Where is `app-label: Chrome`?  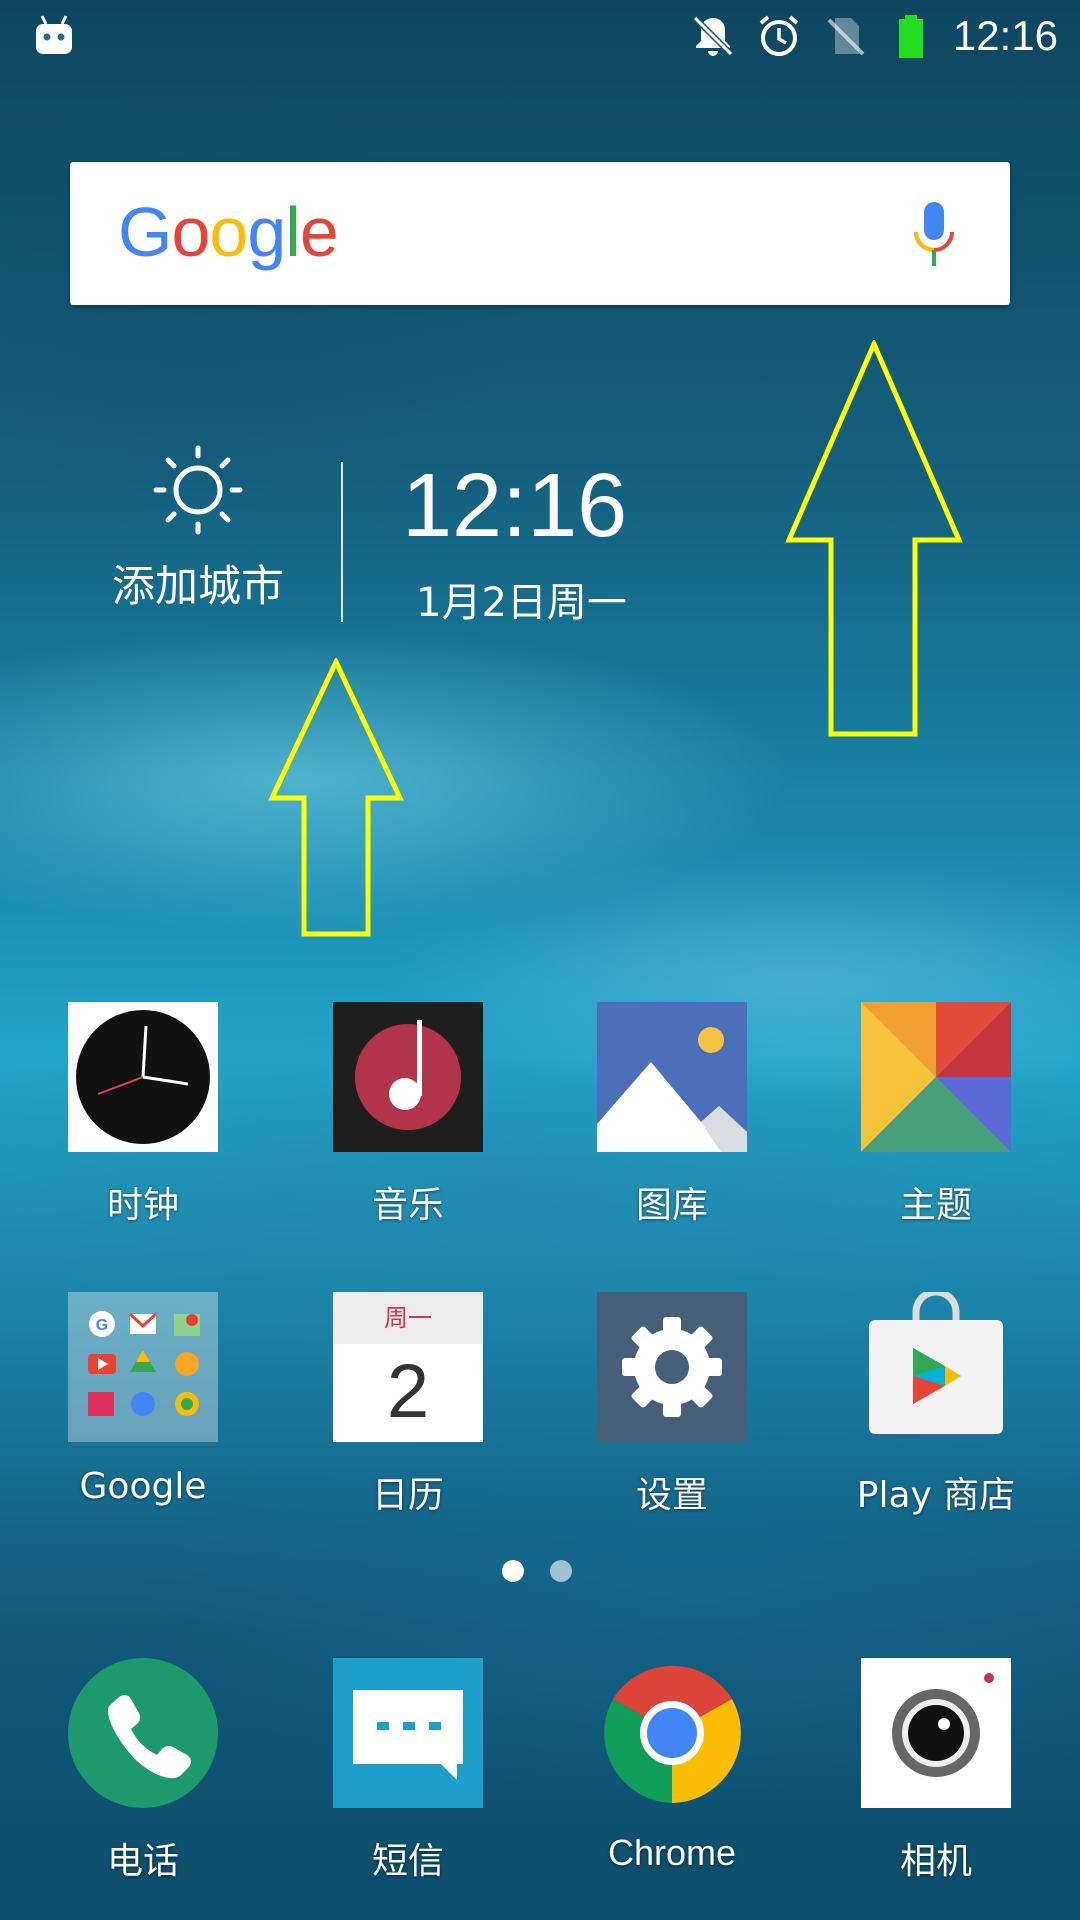
app-label: Chrome is located at coordinates (672, 1852).